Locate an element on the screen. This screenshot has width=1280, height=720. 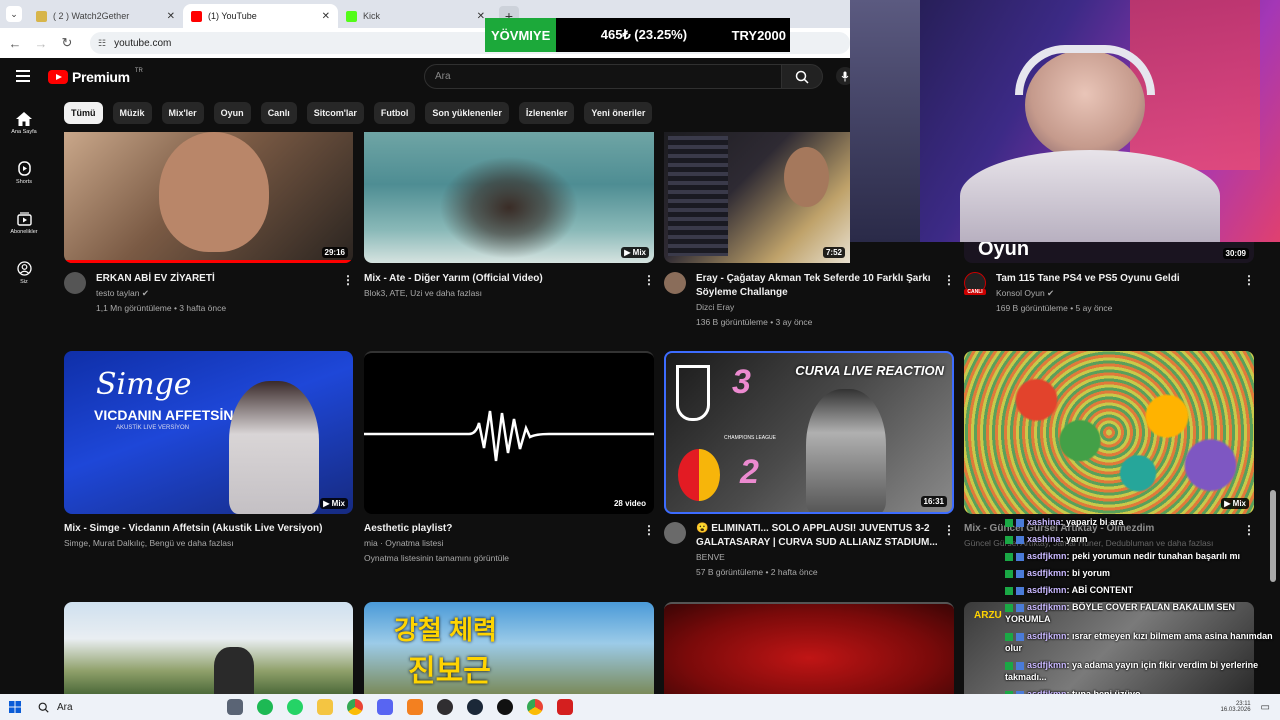
system-tray: 23:11 16.03.2026 ▭ is located at coordinates (1250, 707).